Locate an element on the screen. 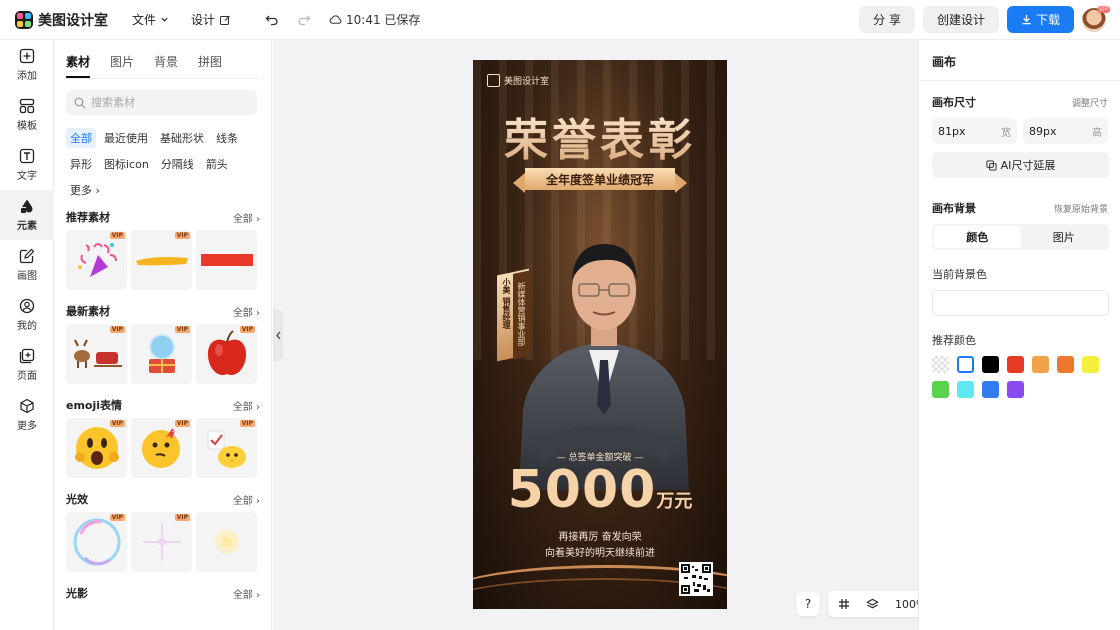  thumb-sparkle: VIP is located at coordinates (161, 542).